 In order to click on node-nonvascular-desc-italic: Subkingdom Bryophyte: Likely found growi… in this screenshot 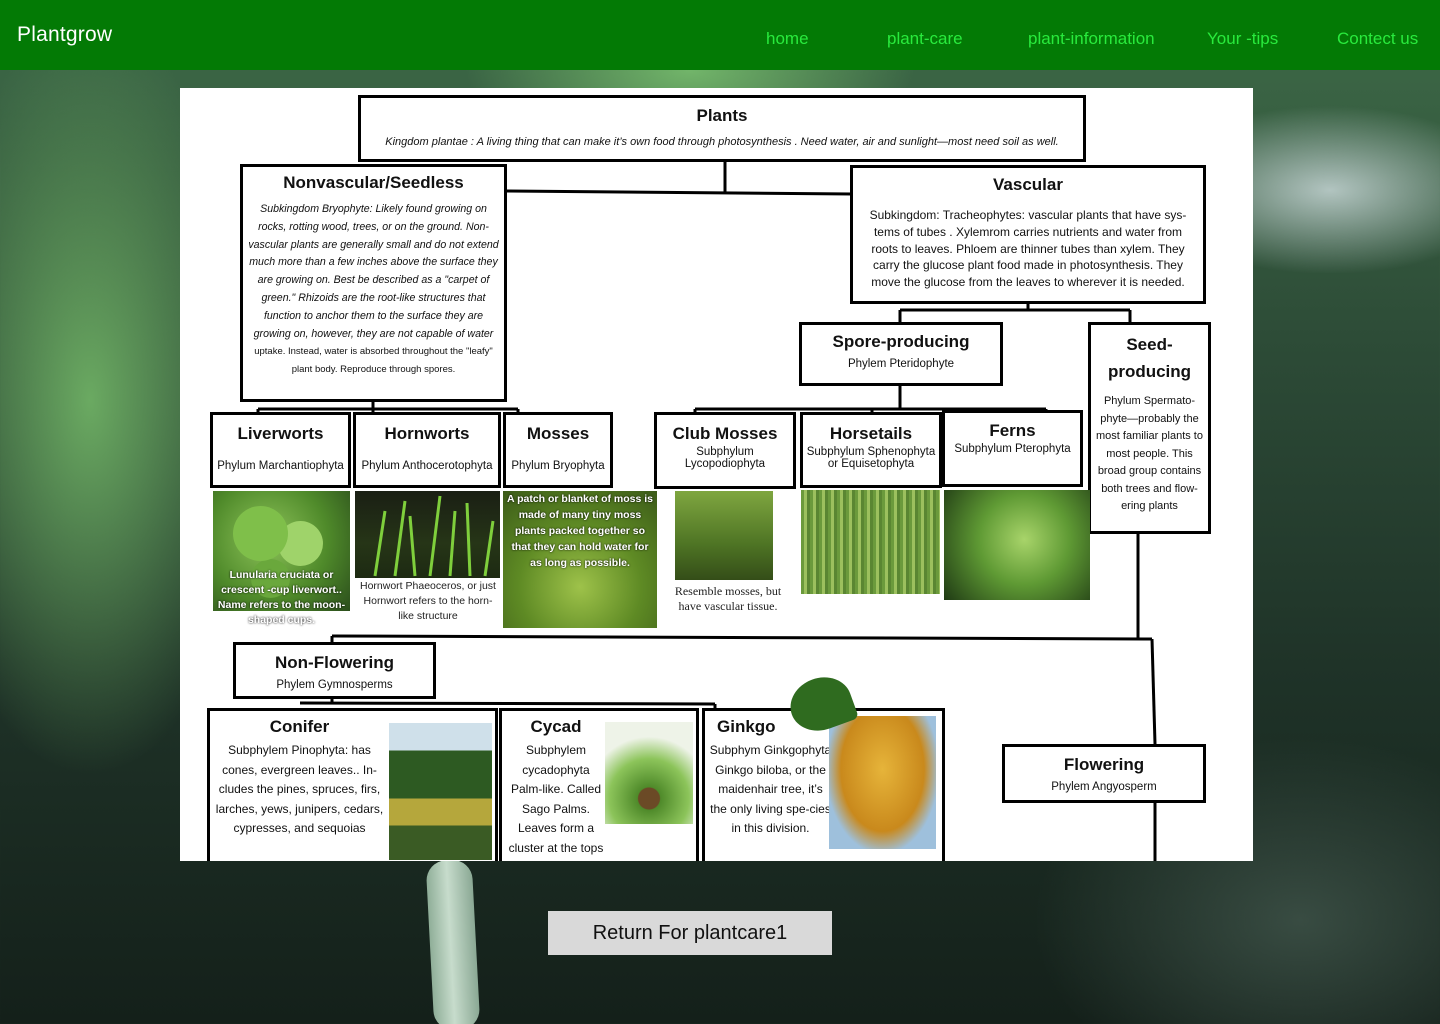, I will do `click(373, 271)`.